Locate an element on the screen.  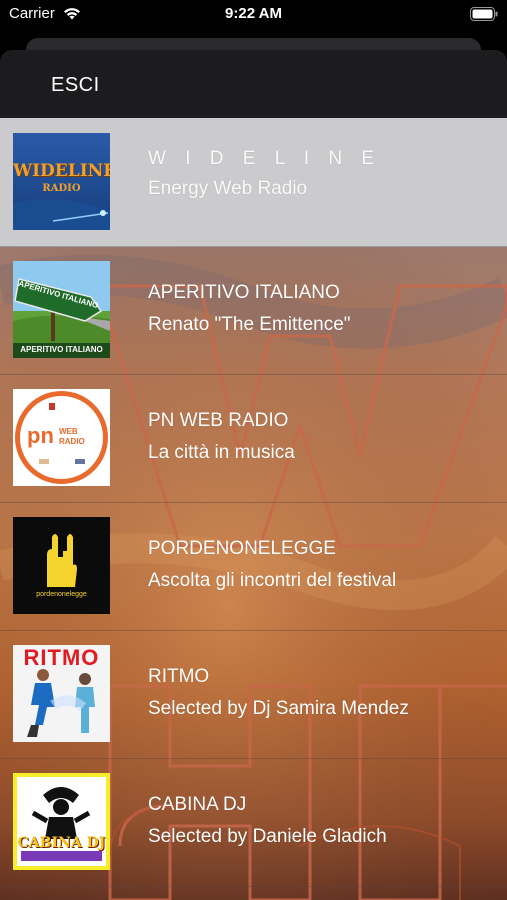
station-subtitle: Selected by Dj Samira Mendez is located at coordinates (278, 708).